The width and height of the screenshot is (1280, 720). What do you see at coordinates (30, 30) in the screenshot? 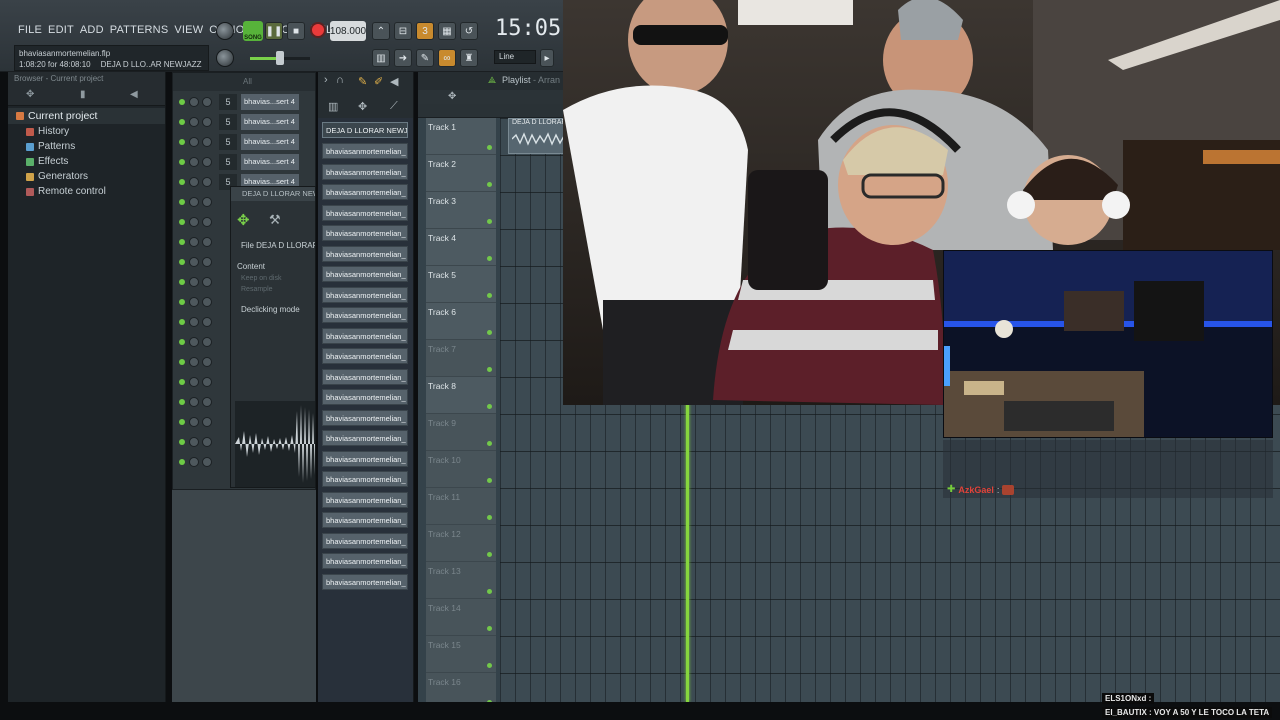
I see `menu-file: FILE` at bounding box center [30, 30].